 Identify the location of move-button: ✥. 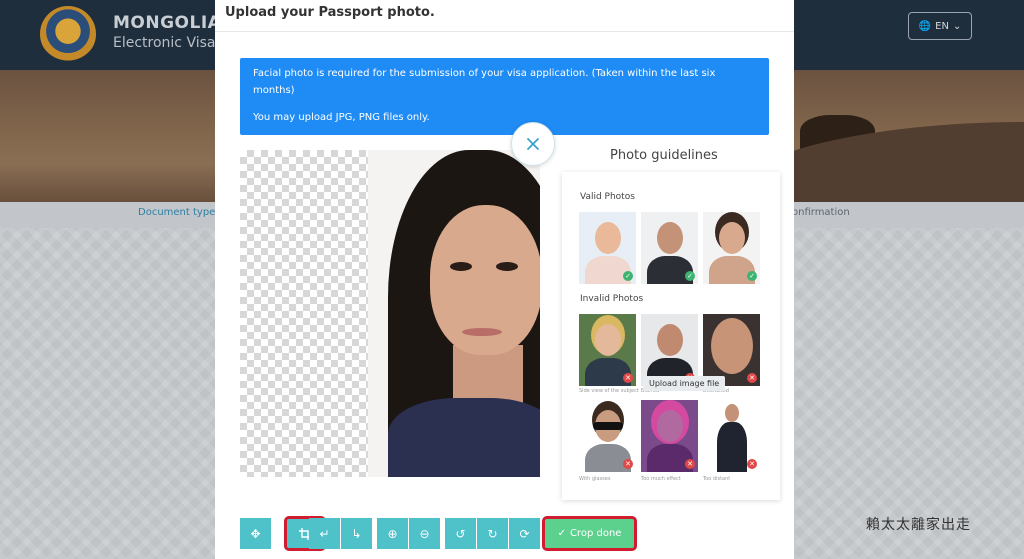
(255, 533).